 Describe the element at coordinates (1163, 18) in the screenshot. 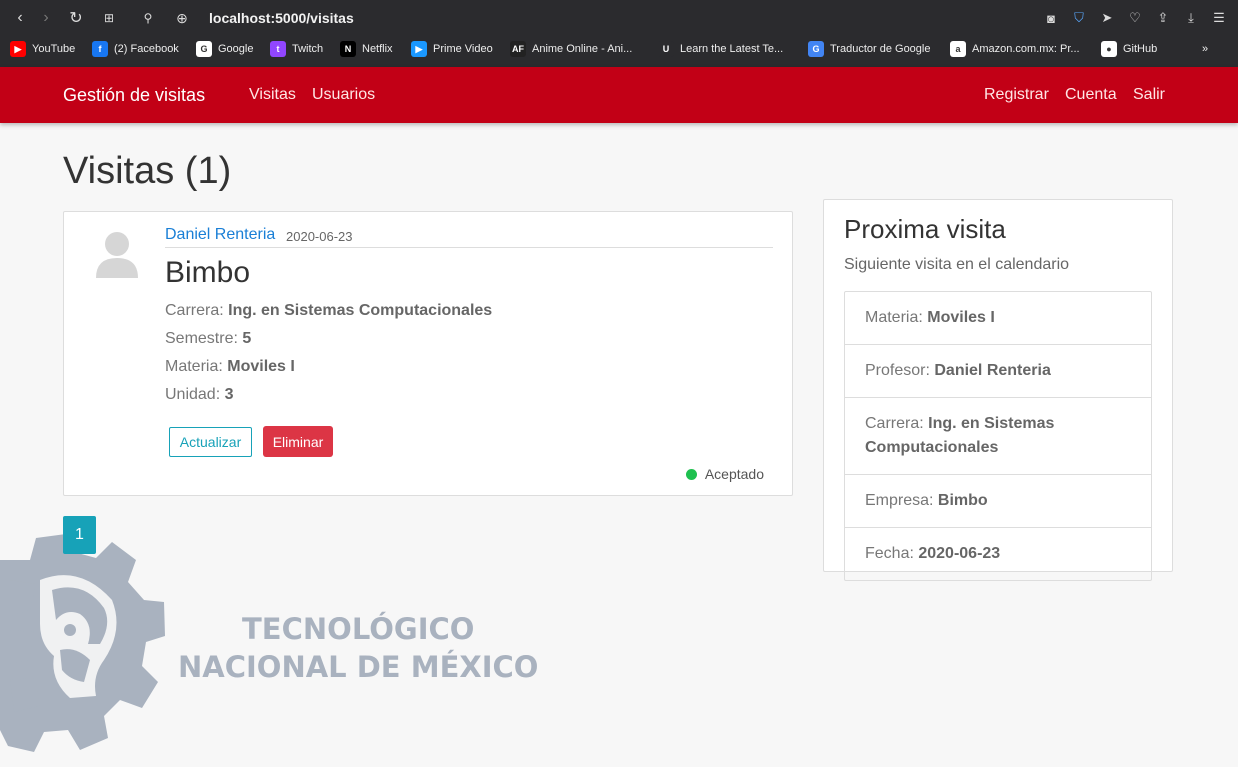

I see `share-icon: ⇪` at that location.